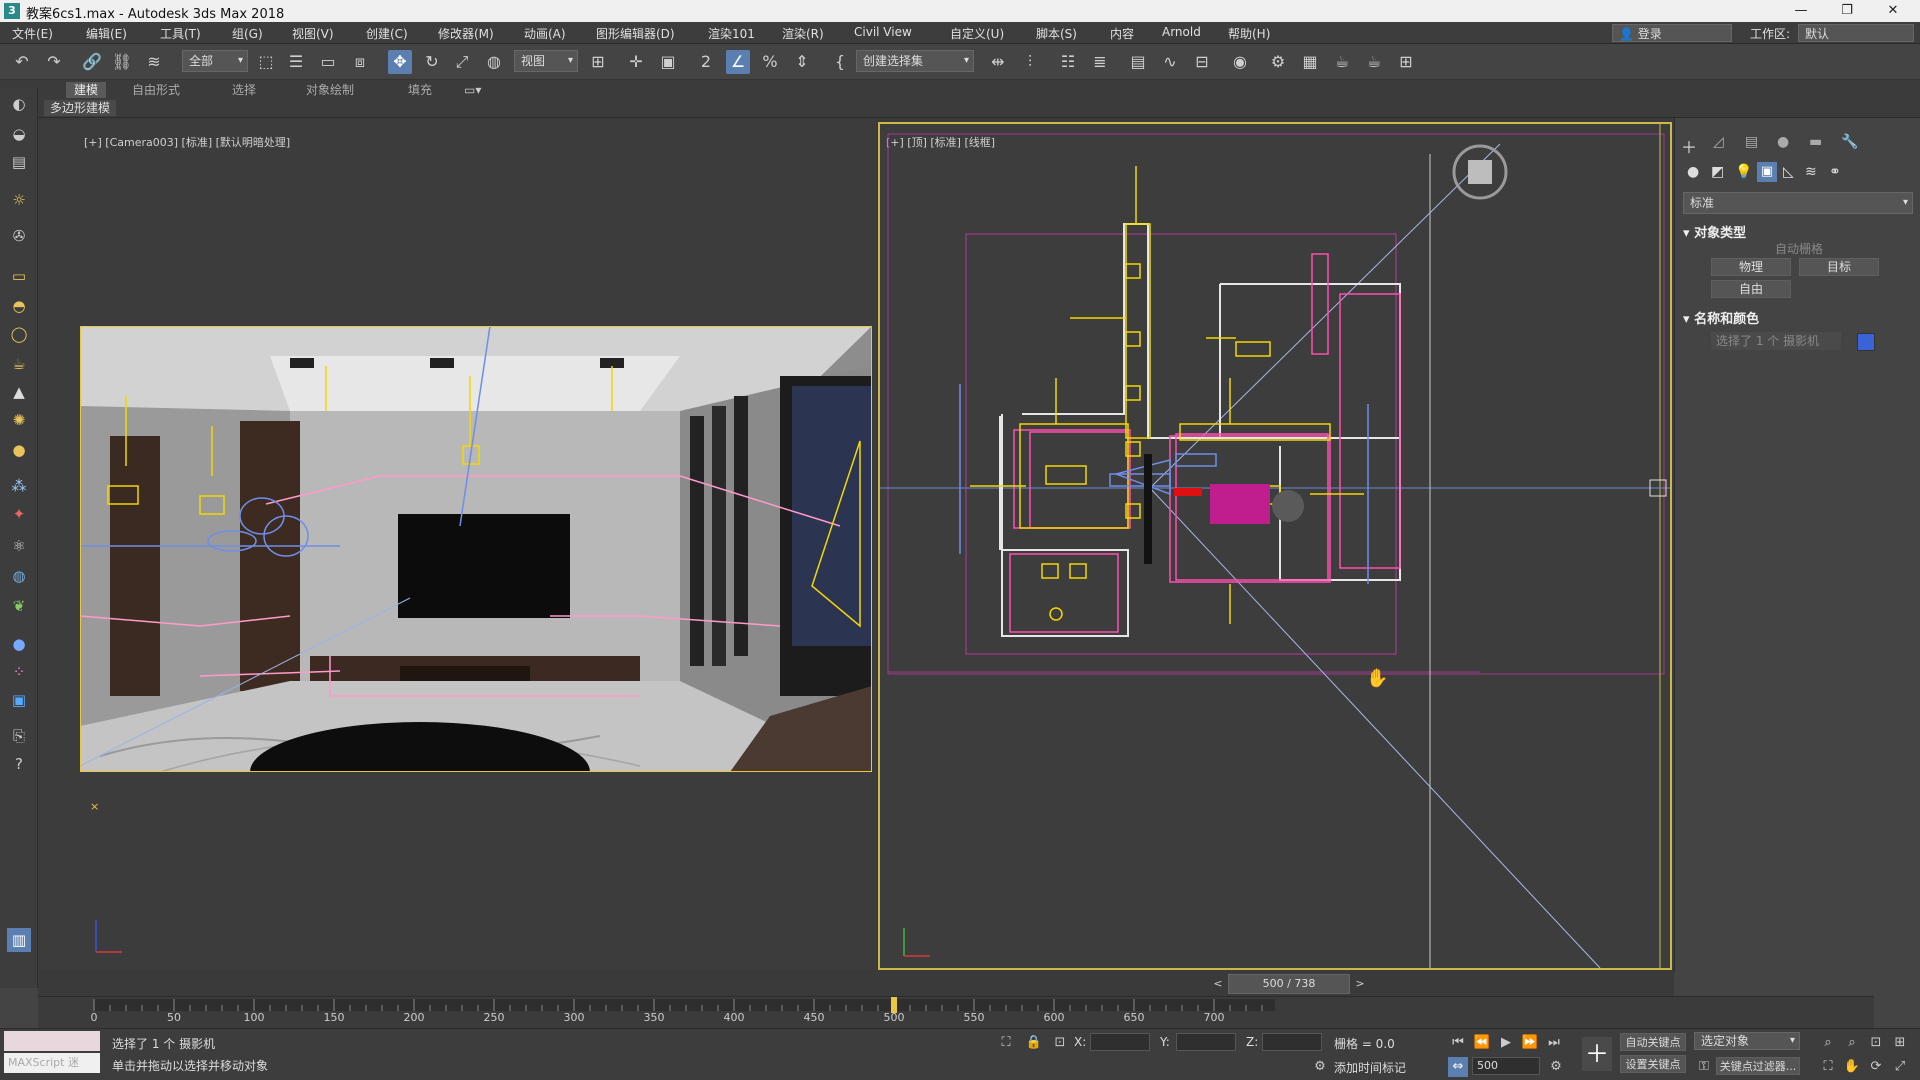 The width and height of the screenshot is (1920, 1080). Describe the element at coordinates (296, 62) in the screenshot. I see `select-by-name-icon: ☰` at that location.